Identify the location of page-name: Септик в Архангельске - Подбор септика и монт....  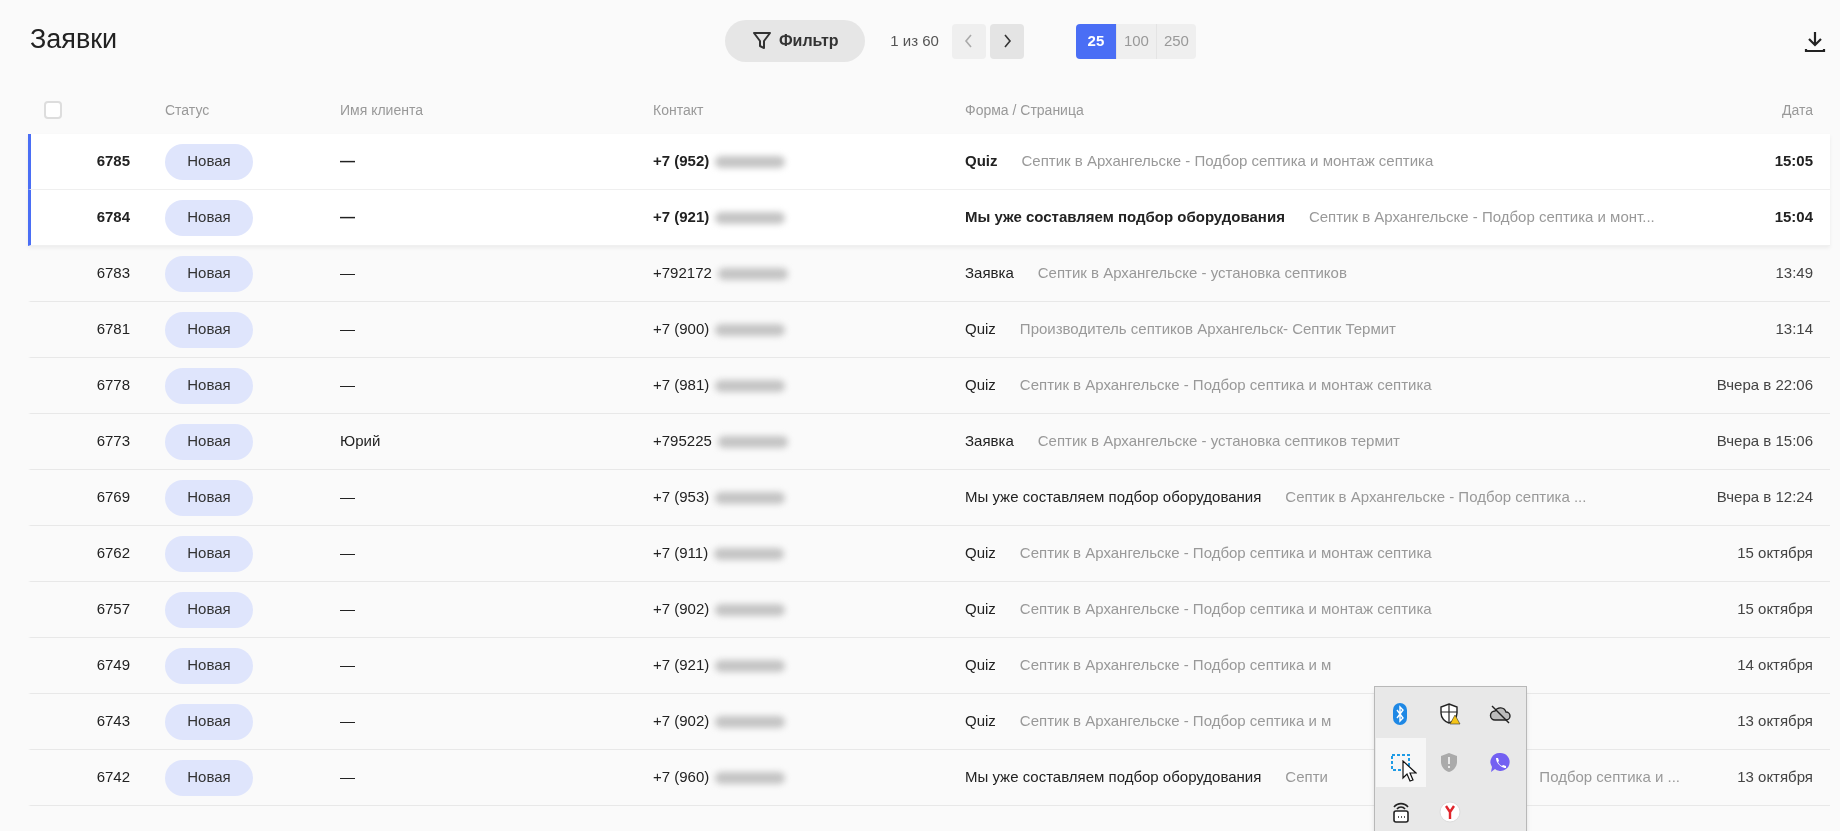
(1481, 217).